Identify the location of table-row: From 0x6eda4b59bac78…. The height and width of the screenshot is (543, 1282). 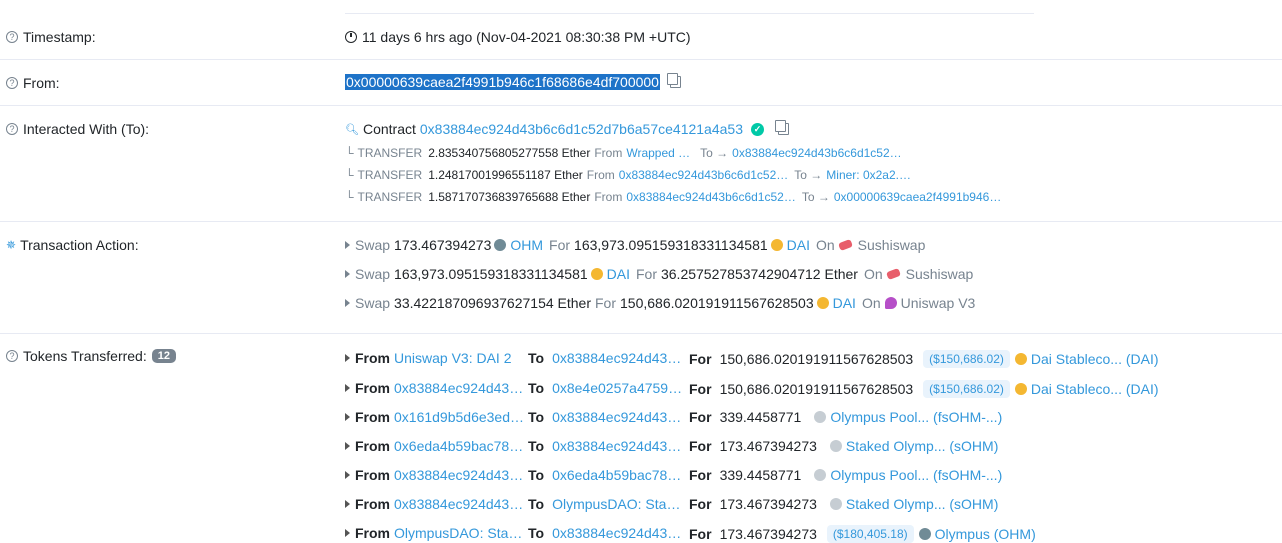
(434, 446).